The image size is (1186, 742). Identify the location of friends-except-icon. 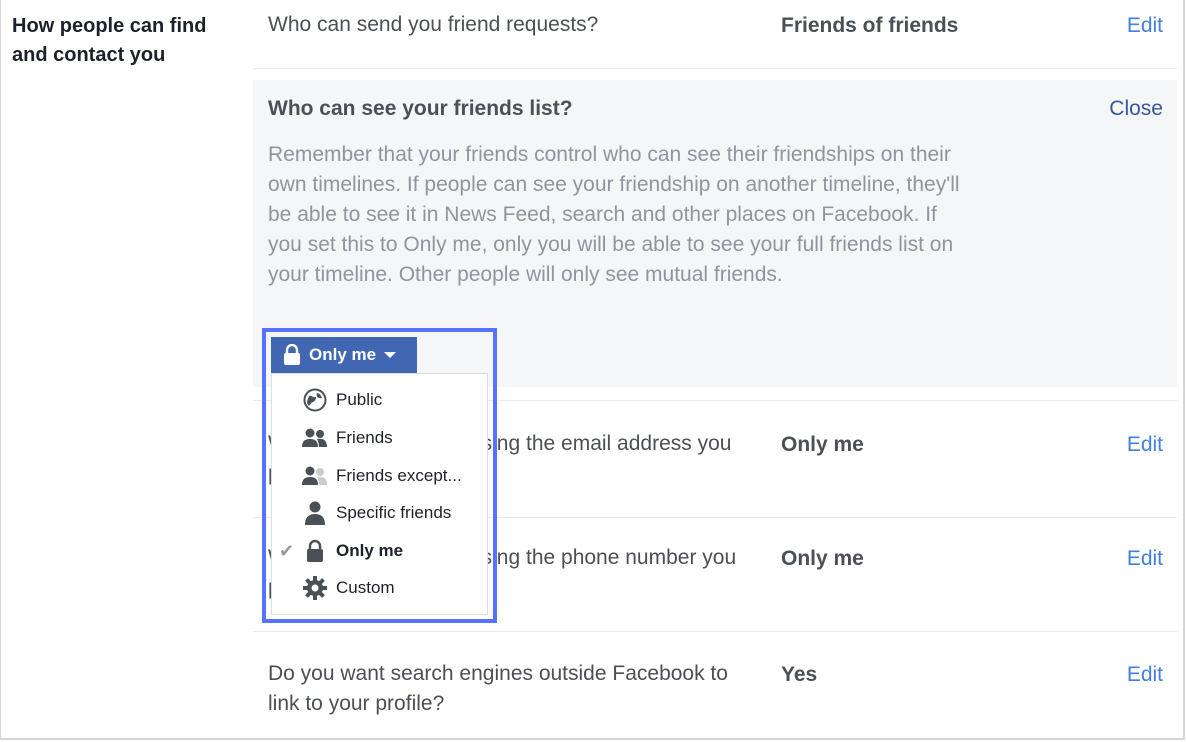
(315, 476).